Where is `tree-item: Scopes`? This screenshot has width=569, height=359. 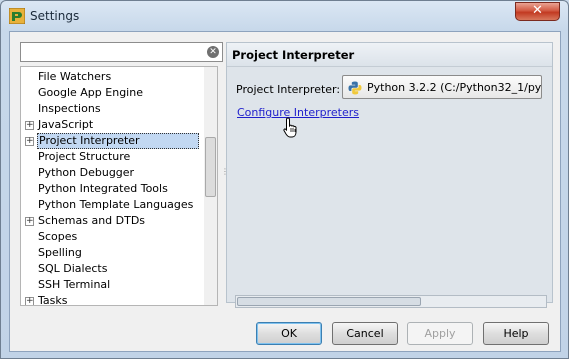 tree-item: Scopes is located at coordinates (111, 237).